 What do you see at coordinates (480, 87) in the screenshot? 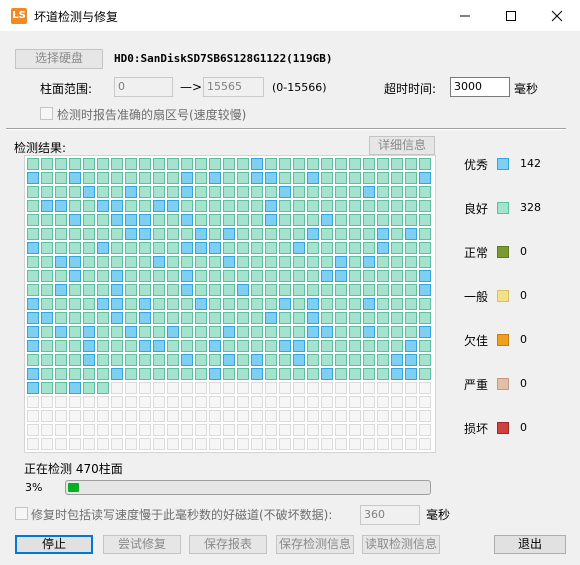
I see `timeout-input: 3000` at bounding box center [480, 87].